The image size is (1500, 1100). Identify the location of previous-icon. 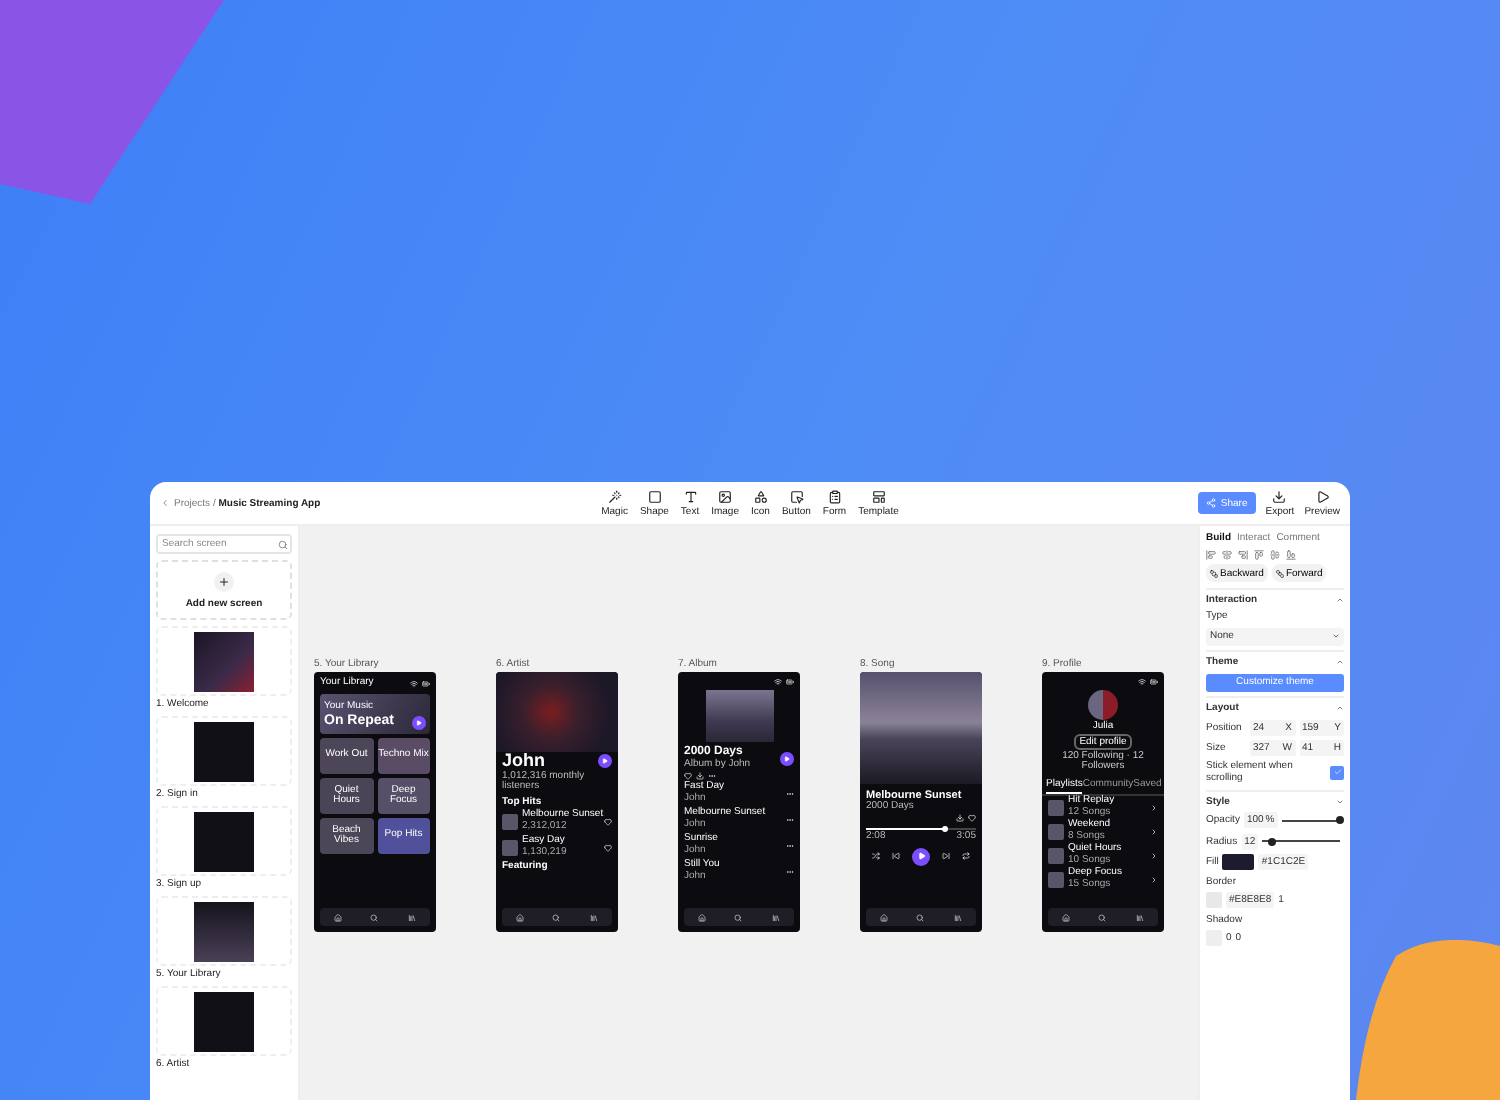
(896, 856).